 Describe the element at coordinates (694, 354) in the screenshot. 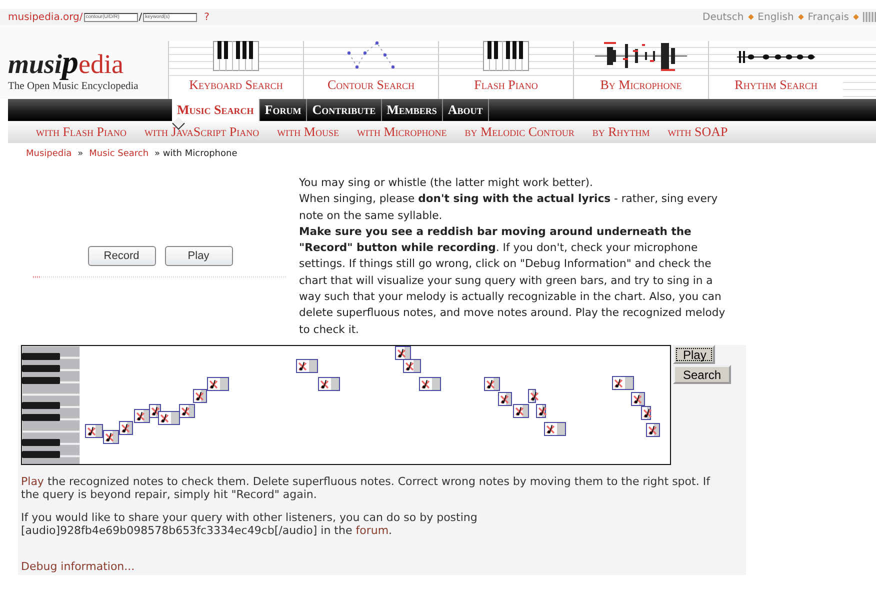

I see `editor-button: Play` at that location.